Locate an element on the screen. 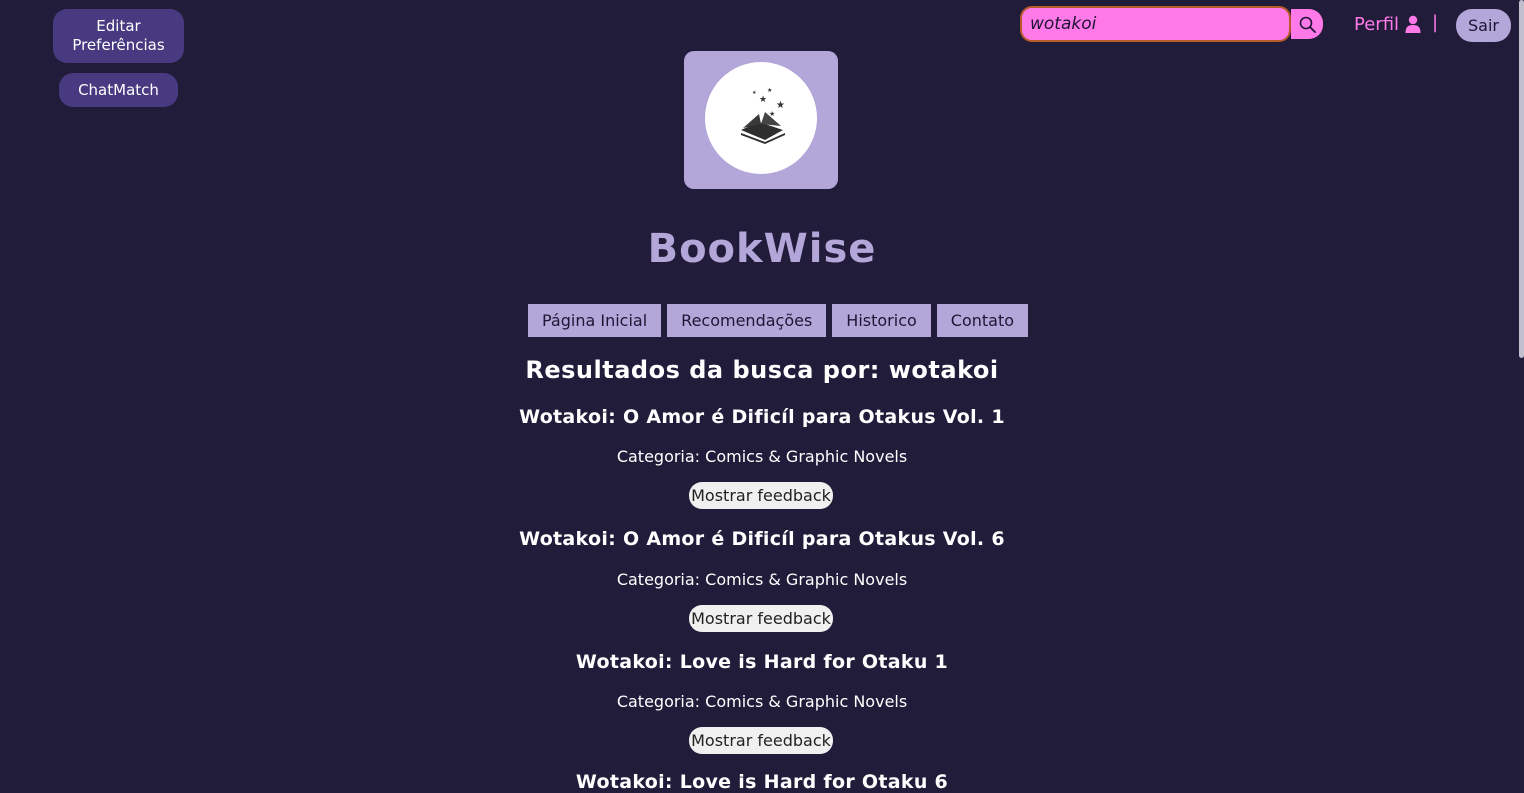 The image size is (1524, 793). profile-label: Perfil is located at coordinates (1377, 24).